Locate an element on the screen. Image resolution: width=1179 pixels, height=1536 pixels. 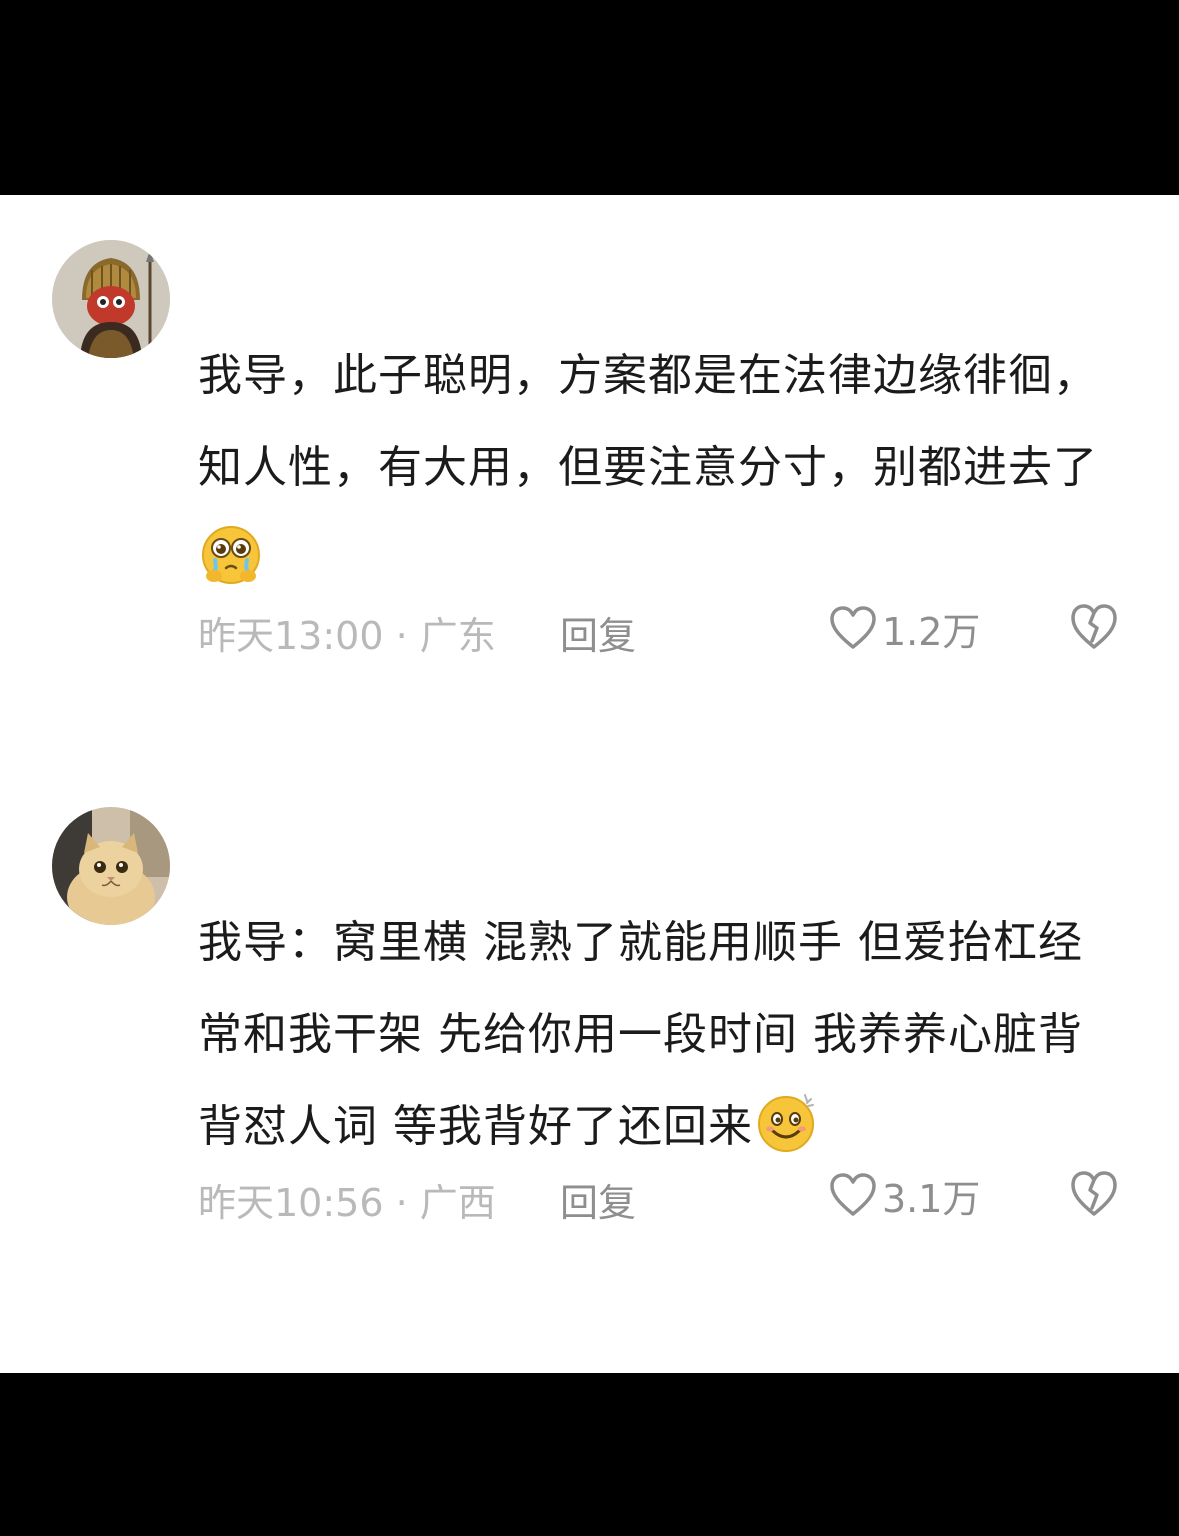
comment-meta: 昨天10:56 · 广西 回复 3.1万 is located at coordinates (663, 1195).